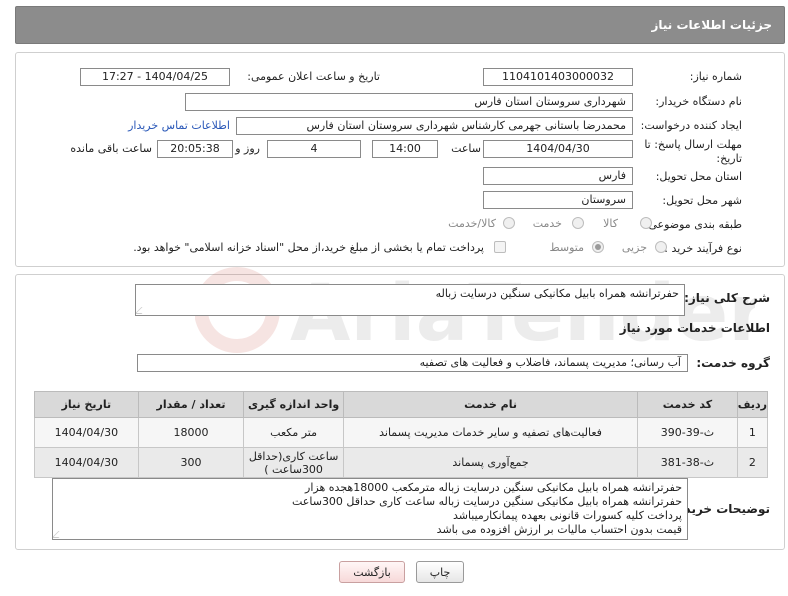  I want to click on col-quantity: تعداد / مقدار, so click(191, 404).